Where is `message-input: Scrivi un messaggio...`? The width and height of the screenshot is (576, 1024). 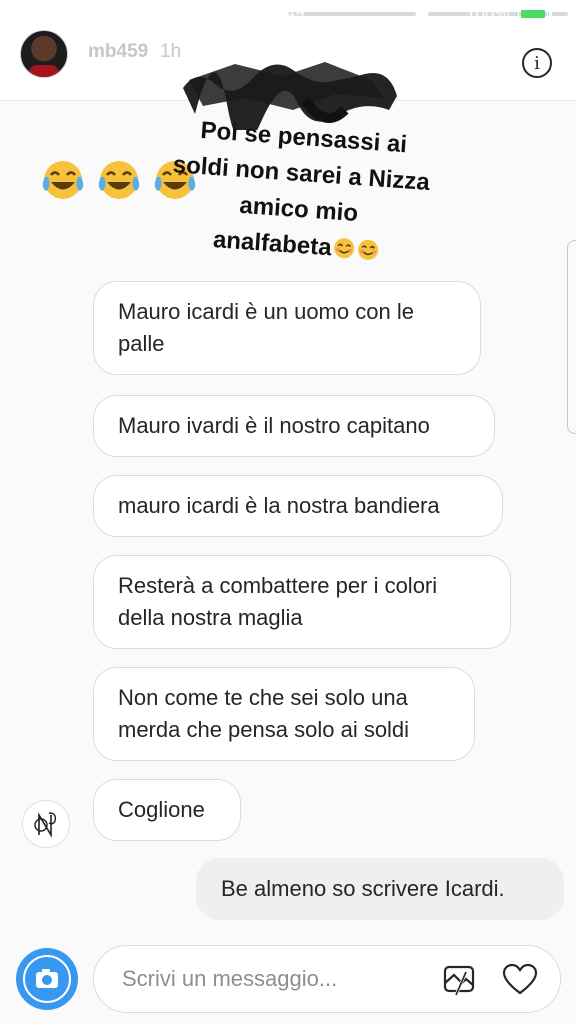
message-input: Scrivi un messaggio... is located at coordinates (229, 979).